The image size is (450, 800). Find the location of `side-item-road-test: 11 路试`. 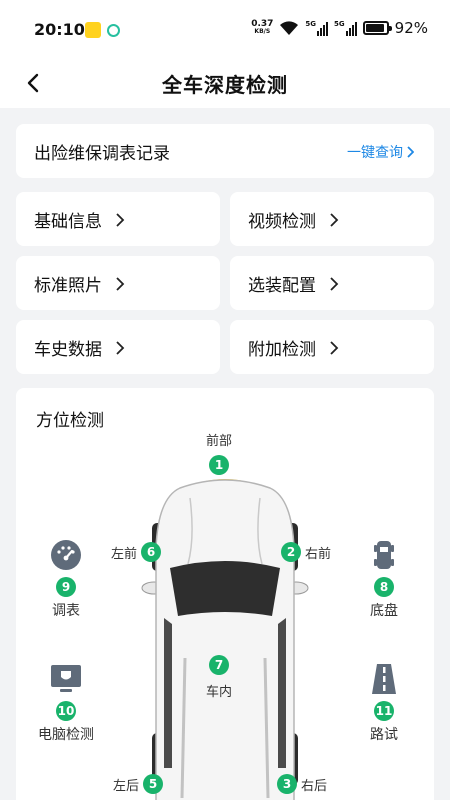

side-item-road-test: 11 路试 is located at coordinates (384, 703).